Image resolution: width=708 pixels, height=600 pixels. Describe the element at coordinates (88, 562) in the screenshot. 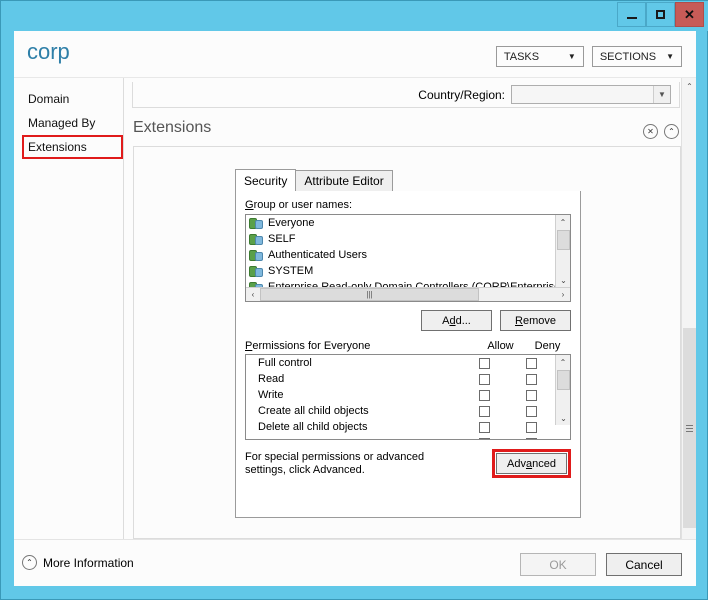

I see `more-information-label: More Information` at that location.